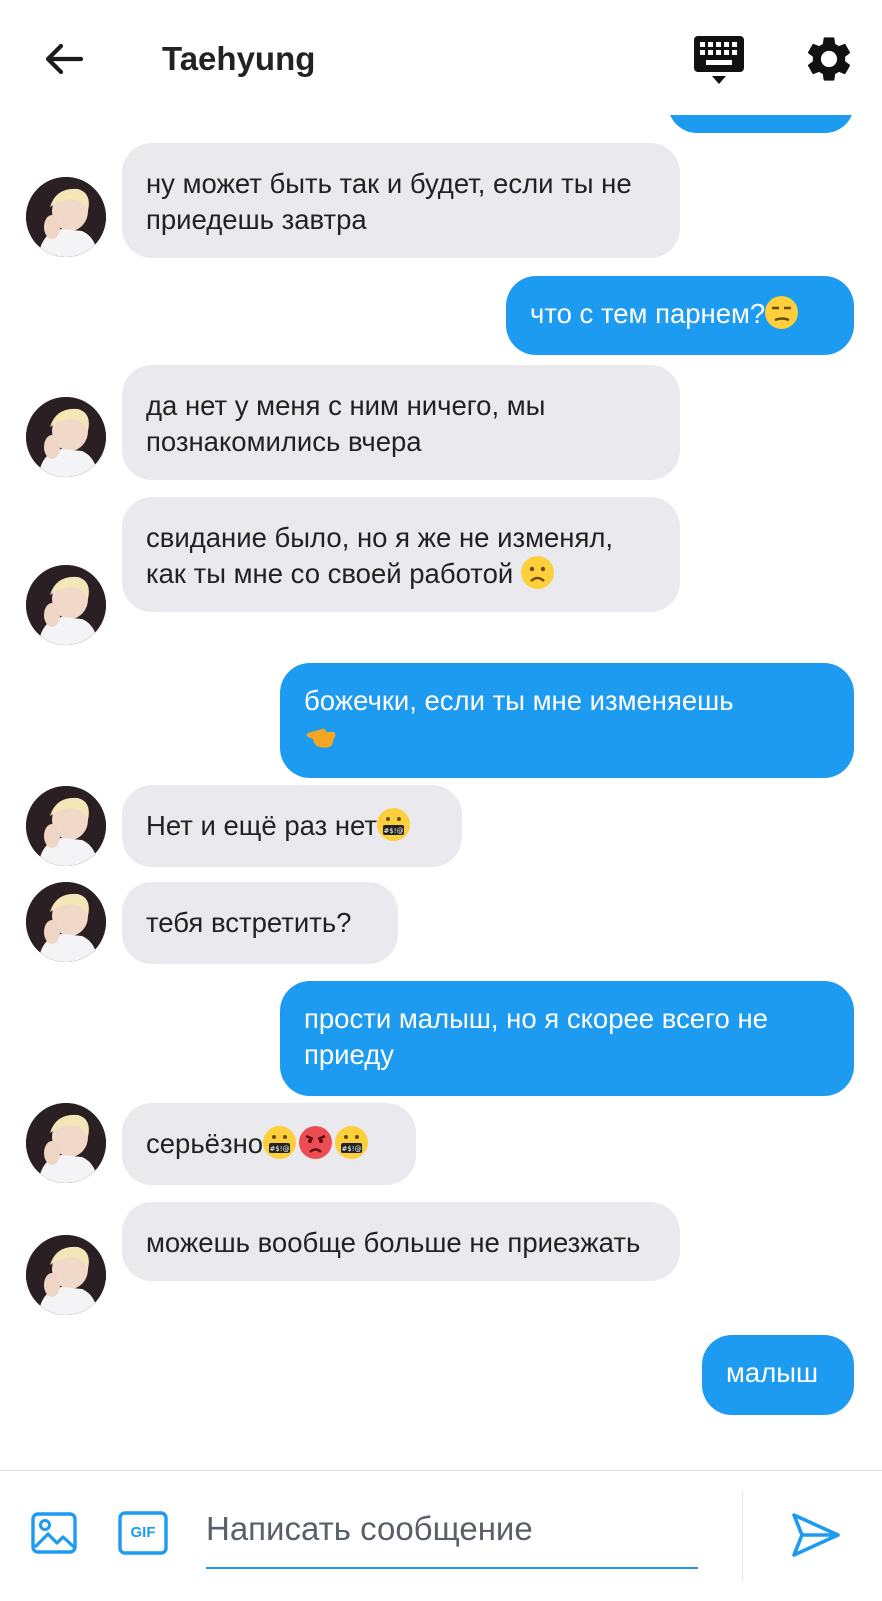  I want to click on back-button, so click(63, 59).